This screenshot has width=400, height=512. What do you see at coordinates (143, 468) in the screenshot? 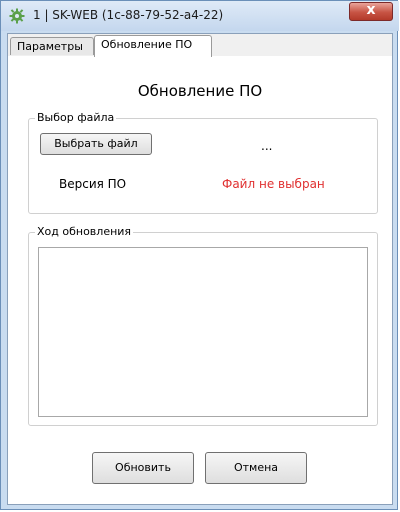
I see `update-button: Обновить` at bounding box center [143, 468].